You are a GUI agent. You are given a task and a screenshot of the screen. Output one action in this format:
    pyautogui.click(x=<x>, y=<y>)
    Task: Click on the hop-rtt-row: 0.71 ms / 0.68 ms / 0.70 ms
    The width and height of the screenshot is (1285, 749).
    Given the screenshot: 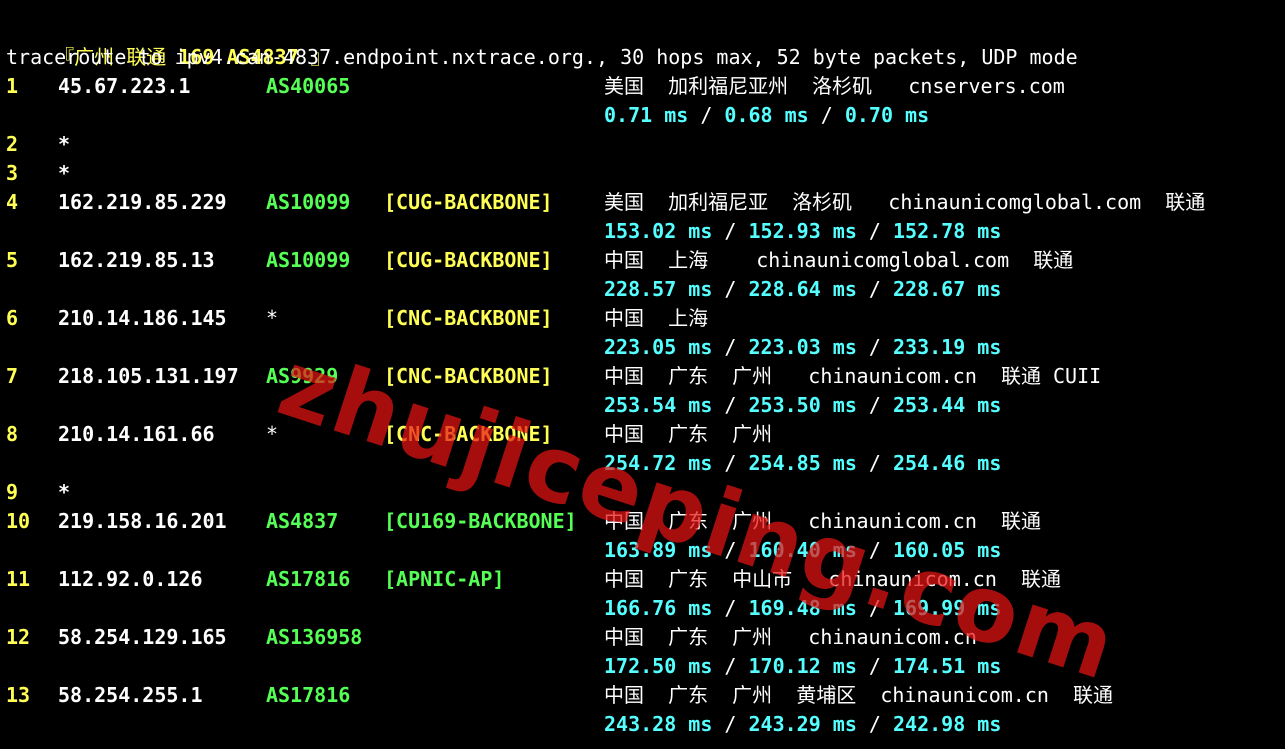 What is the action you would take?
    pyautogui.click(x=643, y=115)
    